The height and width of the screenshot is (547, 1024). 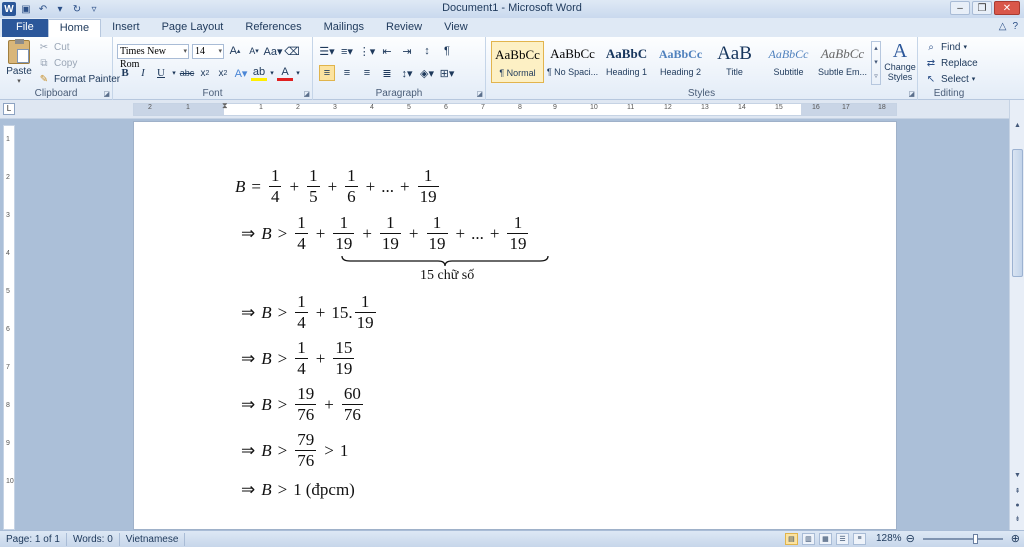 I want to click on styles-scroll: ▴ ▾ ▿, so click(x=876, y=63).